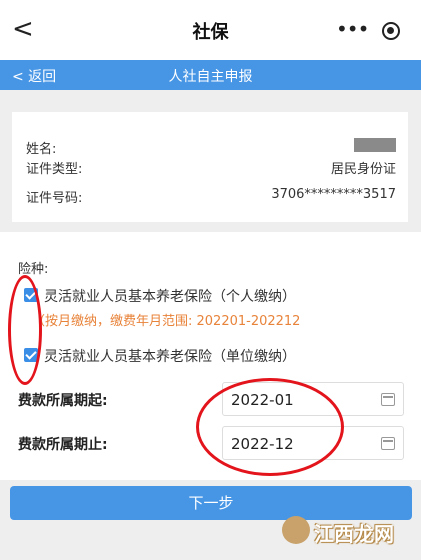 The image size is (421, 560). Describe the element at coordinates (41, 149) in the screenshot. I see `name-label: 姓名:` at that location.